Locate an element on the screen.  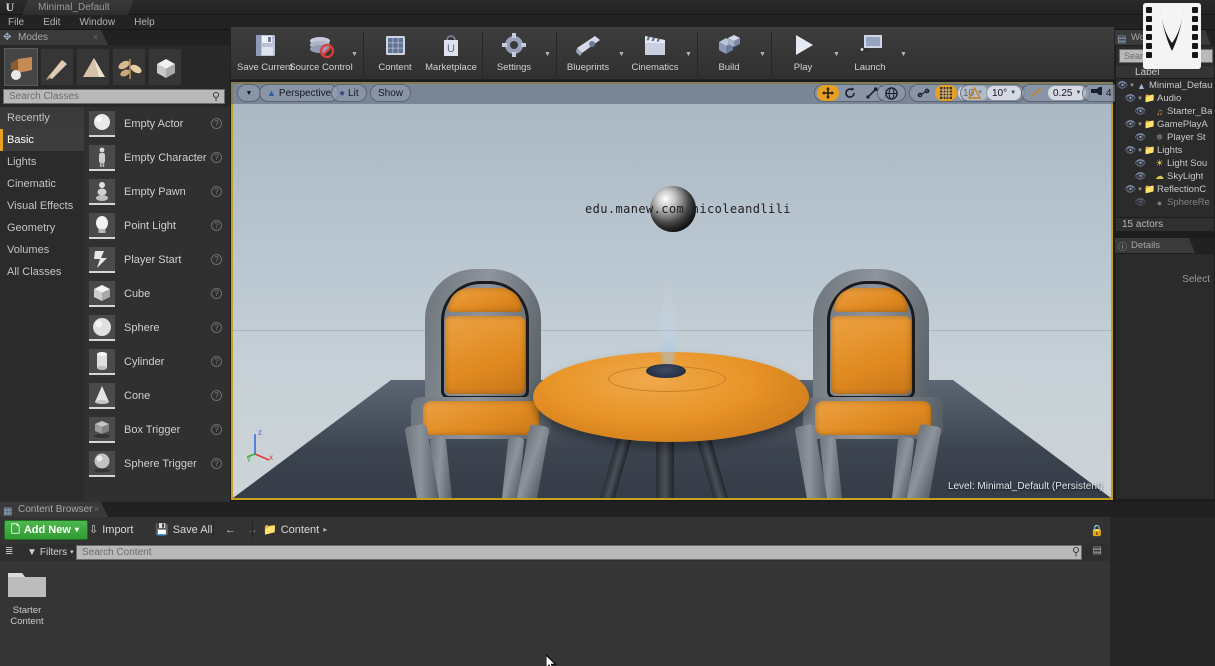
viewport-perspective-button: ▲ Perspective is located at coordinates (299, 93).